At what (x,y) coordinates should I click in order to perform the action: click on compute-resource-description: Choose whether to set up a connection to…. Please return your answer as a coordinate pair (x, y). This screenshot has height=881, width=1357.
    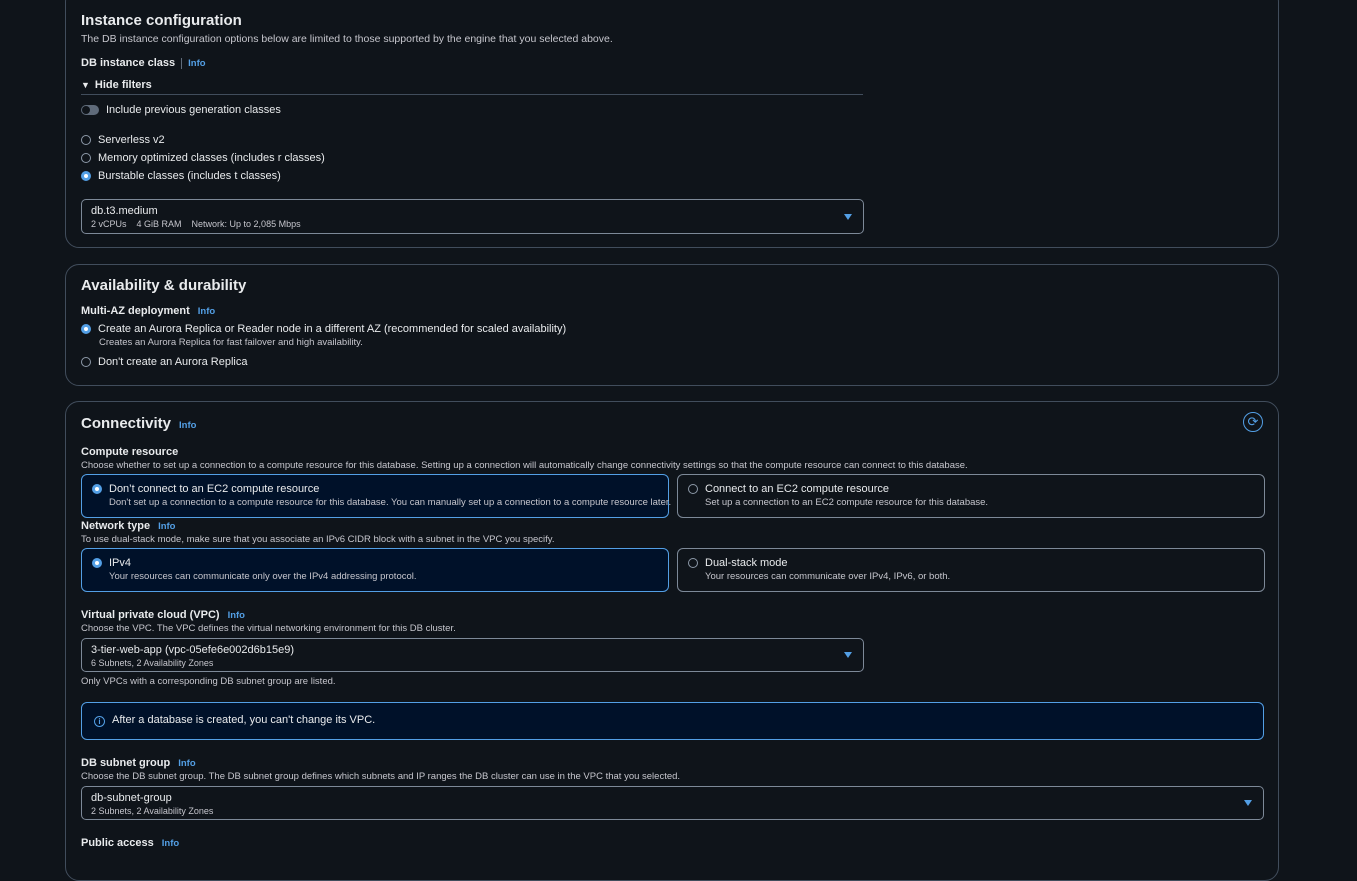
    Looking at the image, I should click on (524, 465).